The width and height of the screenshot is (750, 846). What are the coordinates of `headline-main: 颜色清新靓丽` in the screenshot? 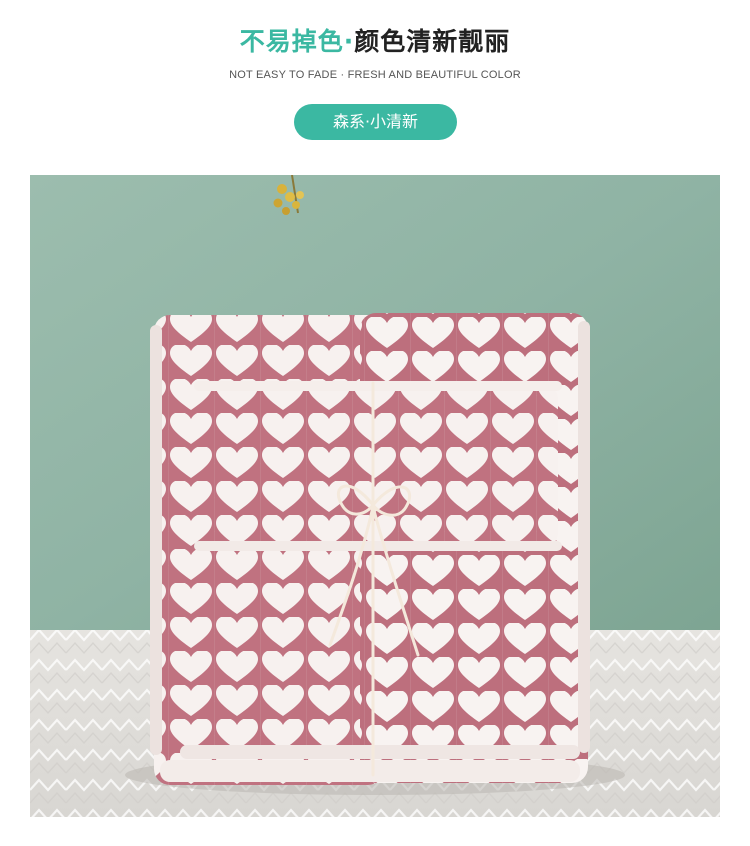 It's located at (432, 41).